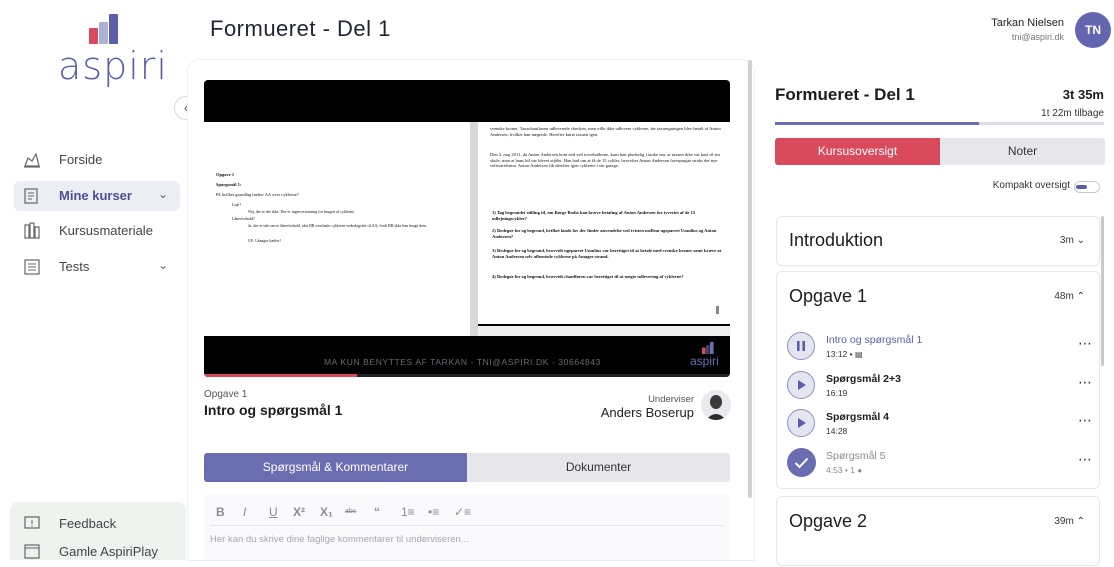  I want to click on sidebar-bottom-panel: Feedback Gamle AspiriPlay, so click(98, 531).